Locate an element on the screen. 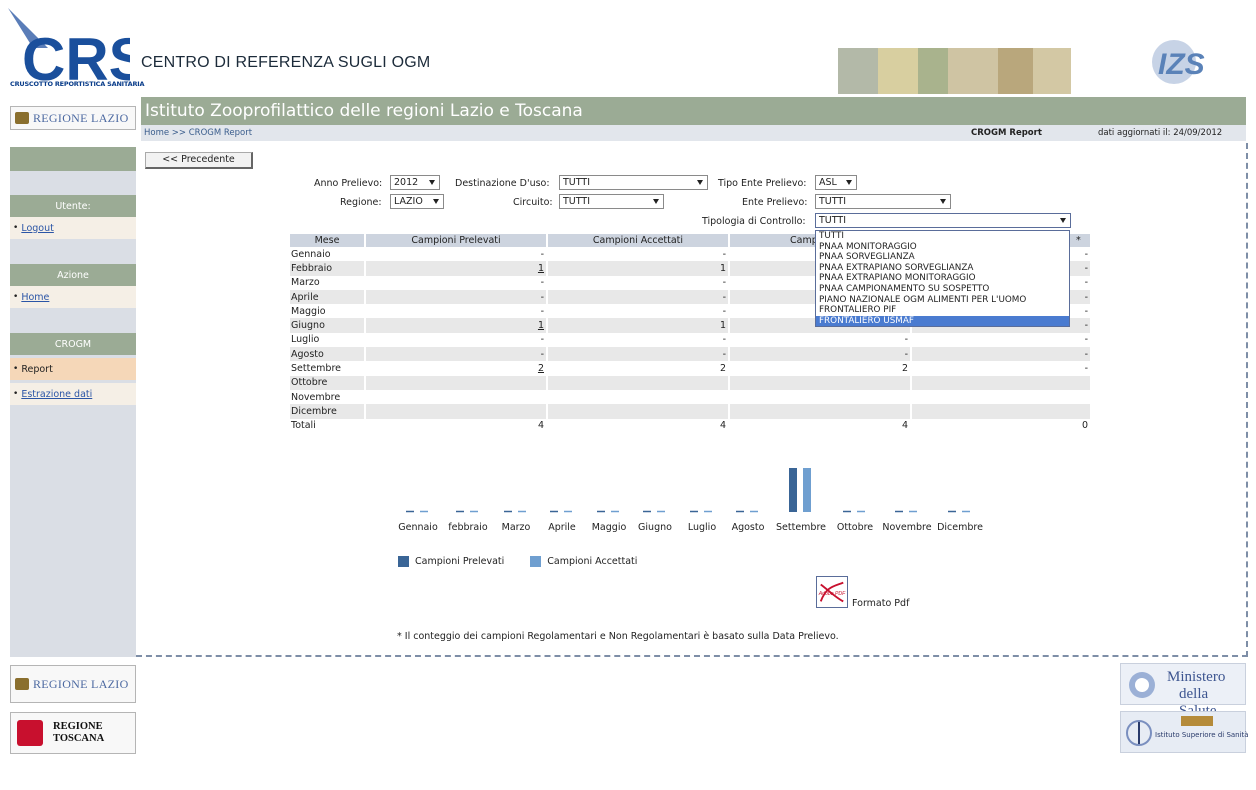 This screenshot has height=790, width=1256. dropdown-option: PNAA SORVEGLIANZA is located at coordinates (942, 257).